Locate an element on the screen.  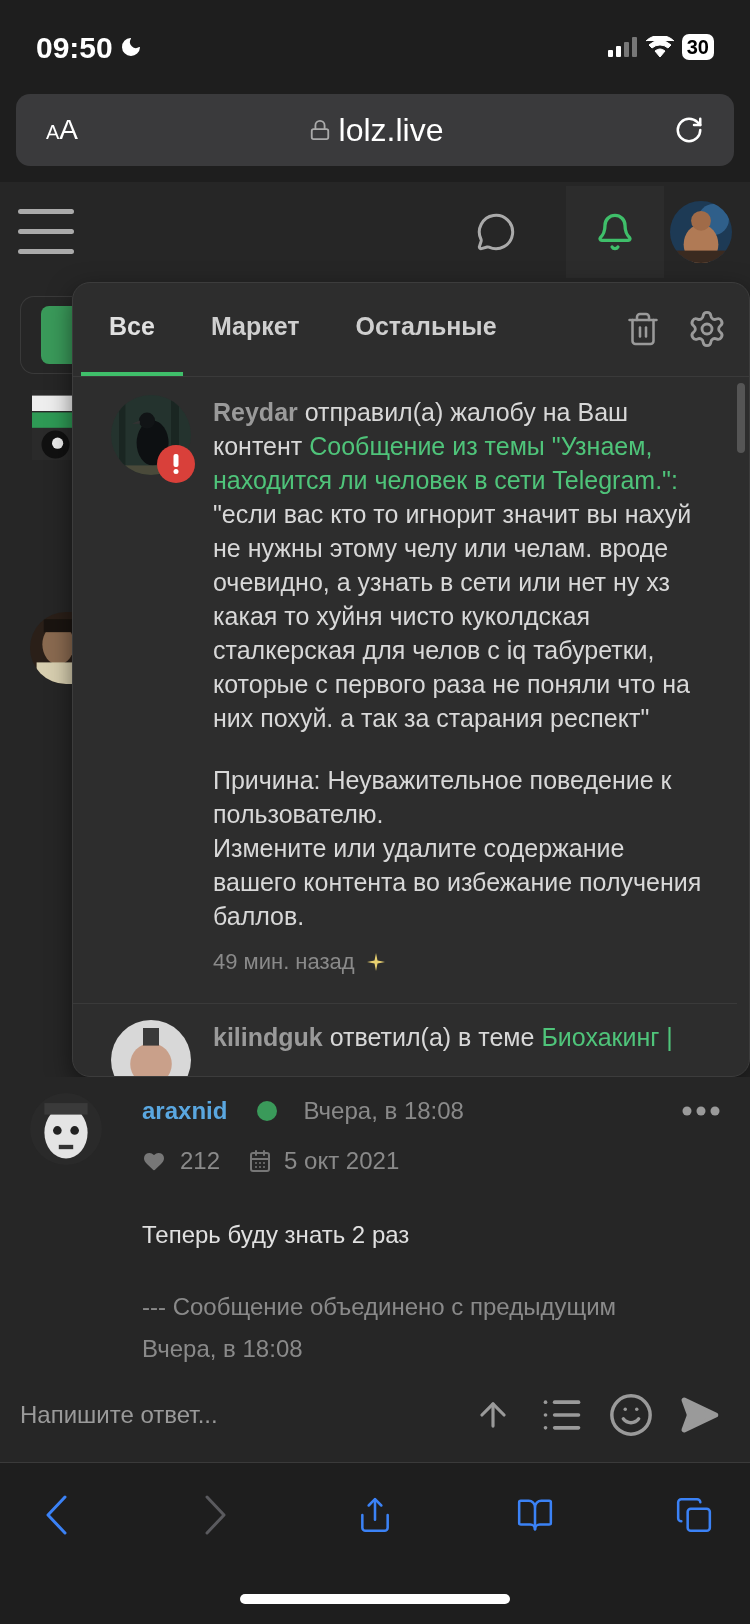
battery-indicator: 30 is located at coordinates (697, 47).